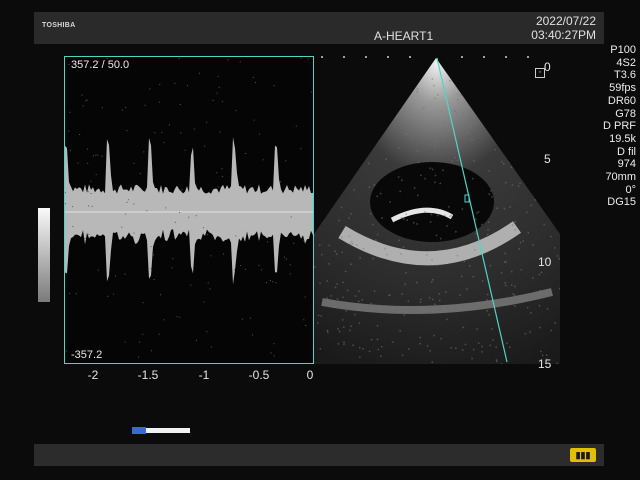  I want to click on param-probe: 4S2, so click(626, 62).